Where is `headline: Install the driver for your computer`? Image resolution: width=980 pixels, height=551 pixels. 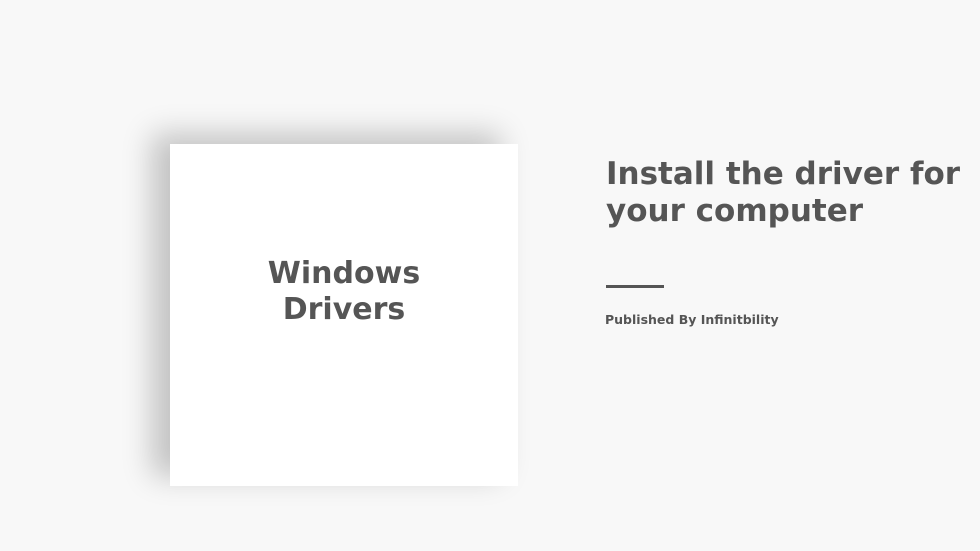 headline: Install the driver for your computer is located at coordinates (783, 192).